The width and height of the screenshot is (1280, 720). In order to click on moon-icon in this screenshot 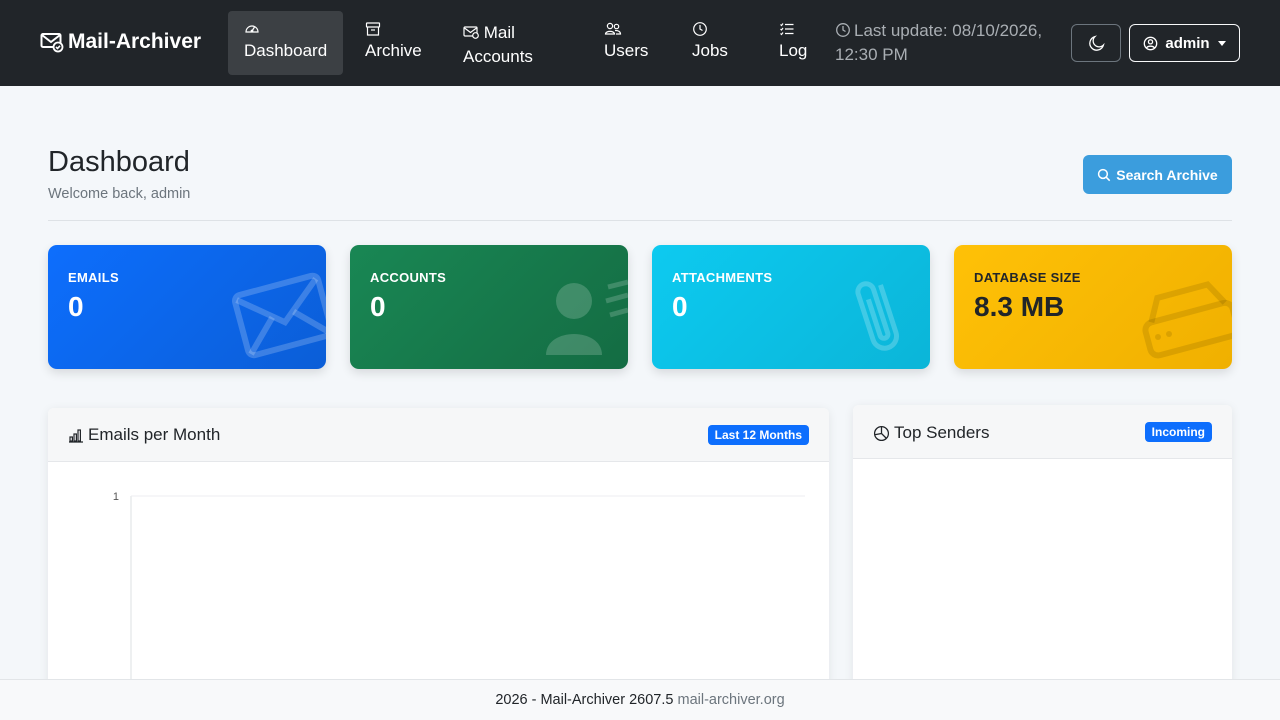, I will do `click(1096, 42)`.